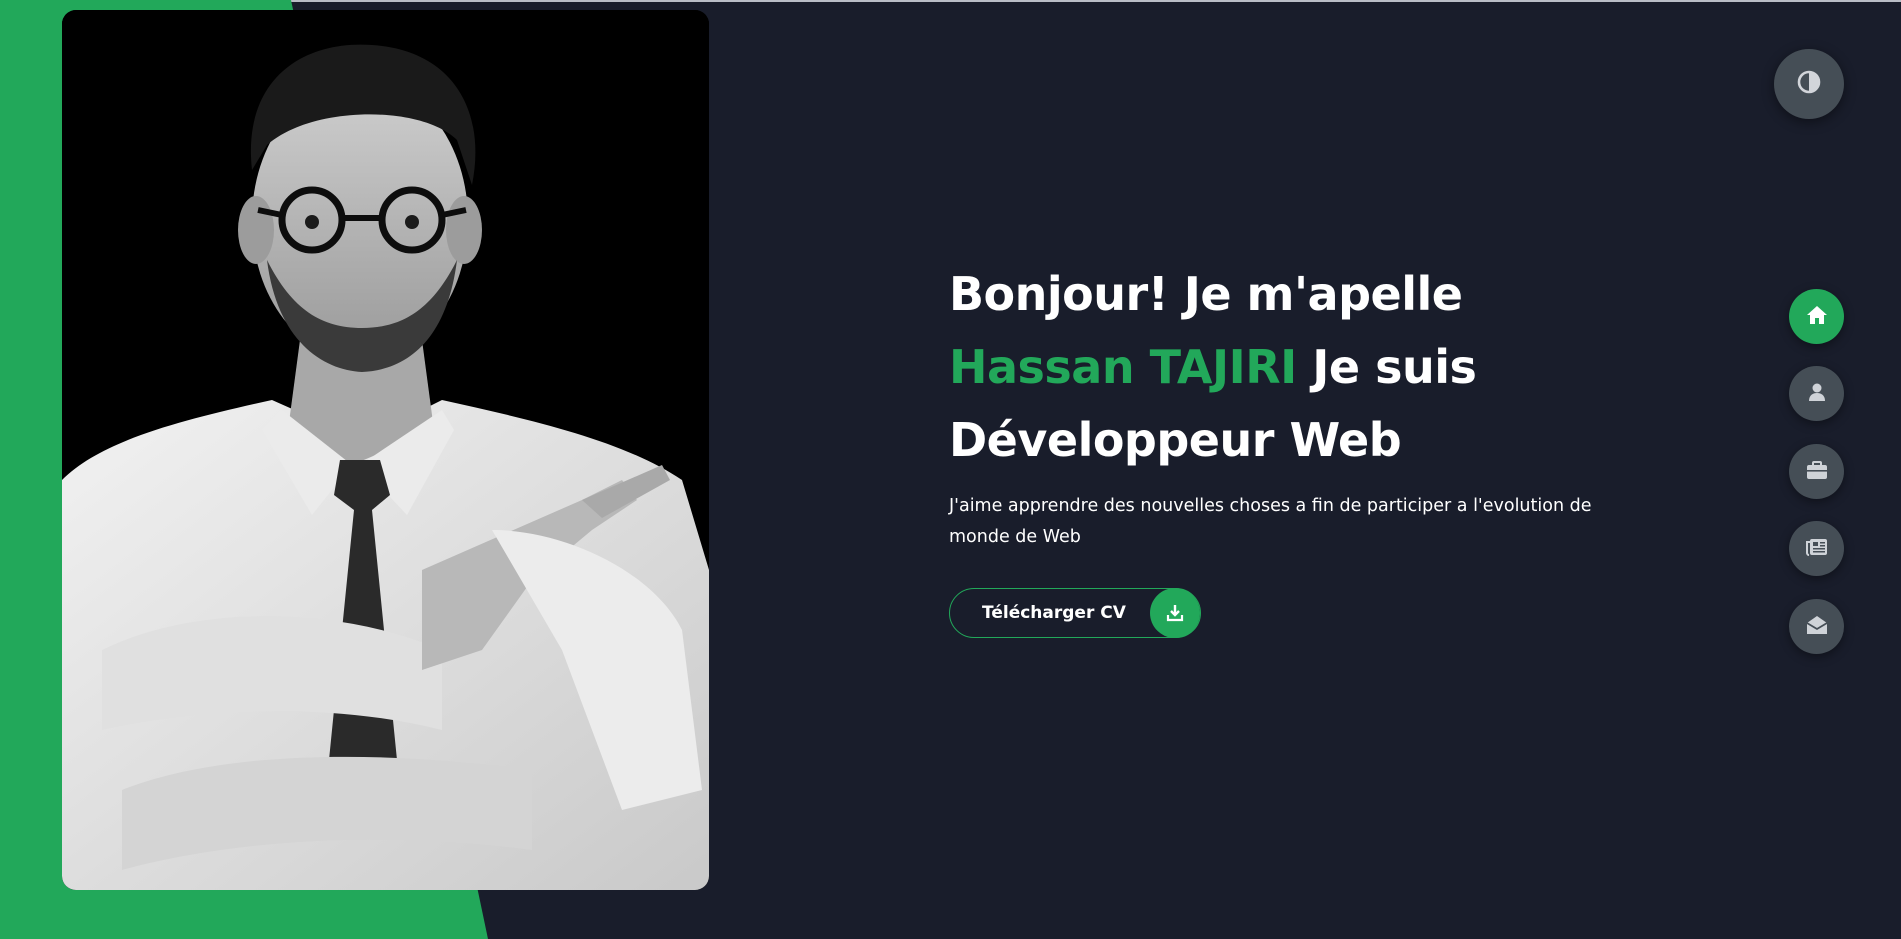  I want to click on newspaper-icon, so click(1816, 549).